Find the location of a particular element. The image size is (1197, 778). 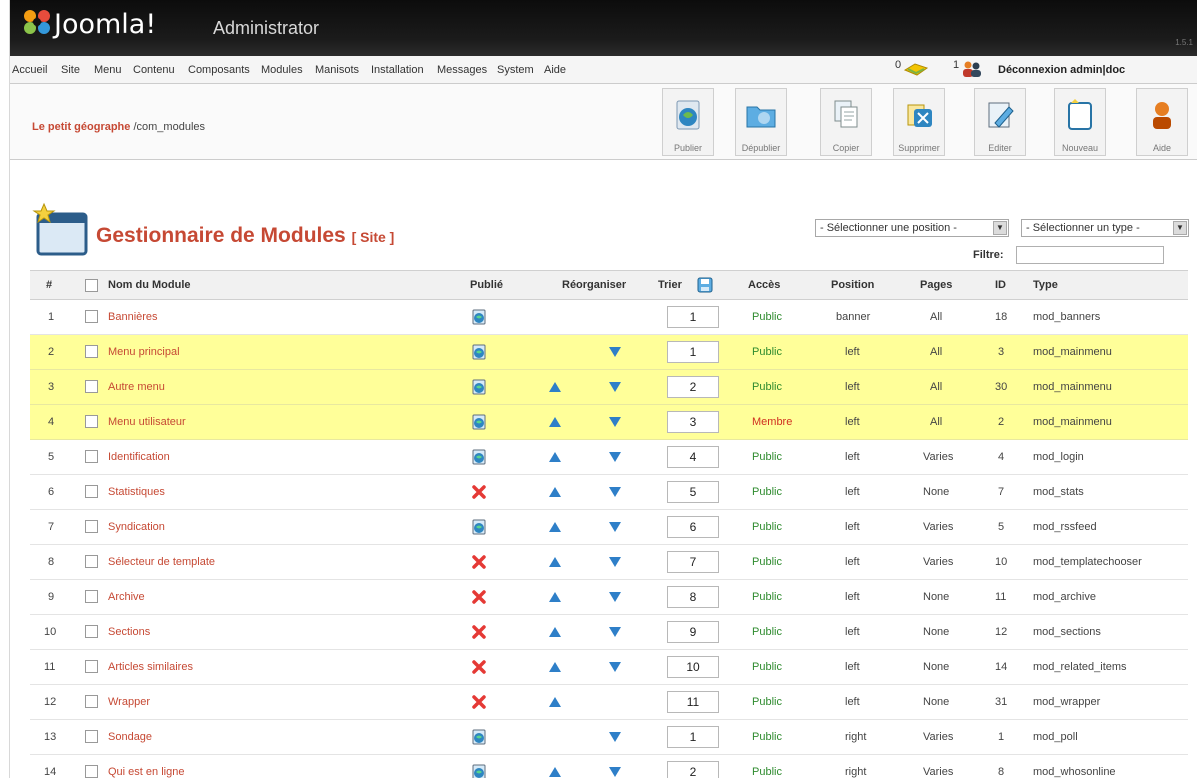

col-name: Nom du Module is located at coordinates (149, 285).